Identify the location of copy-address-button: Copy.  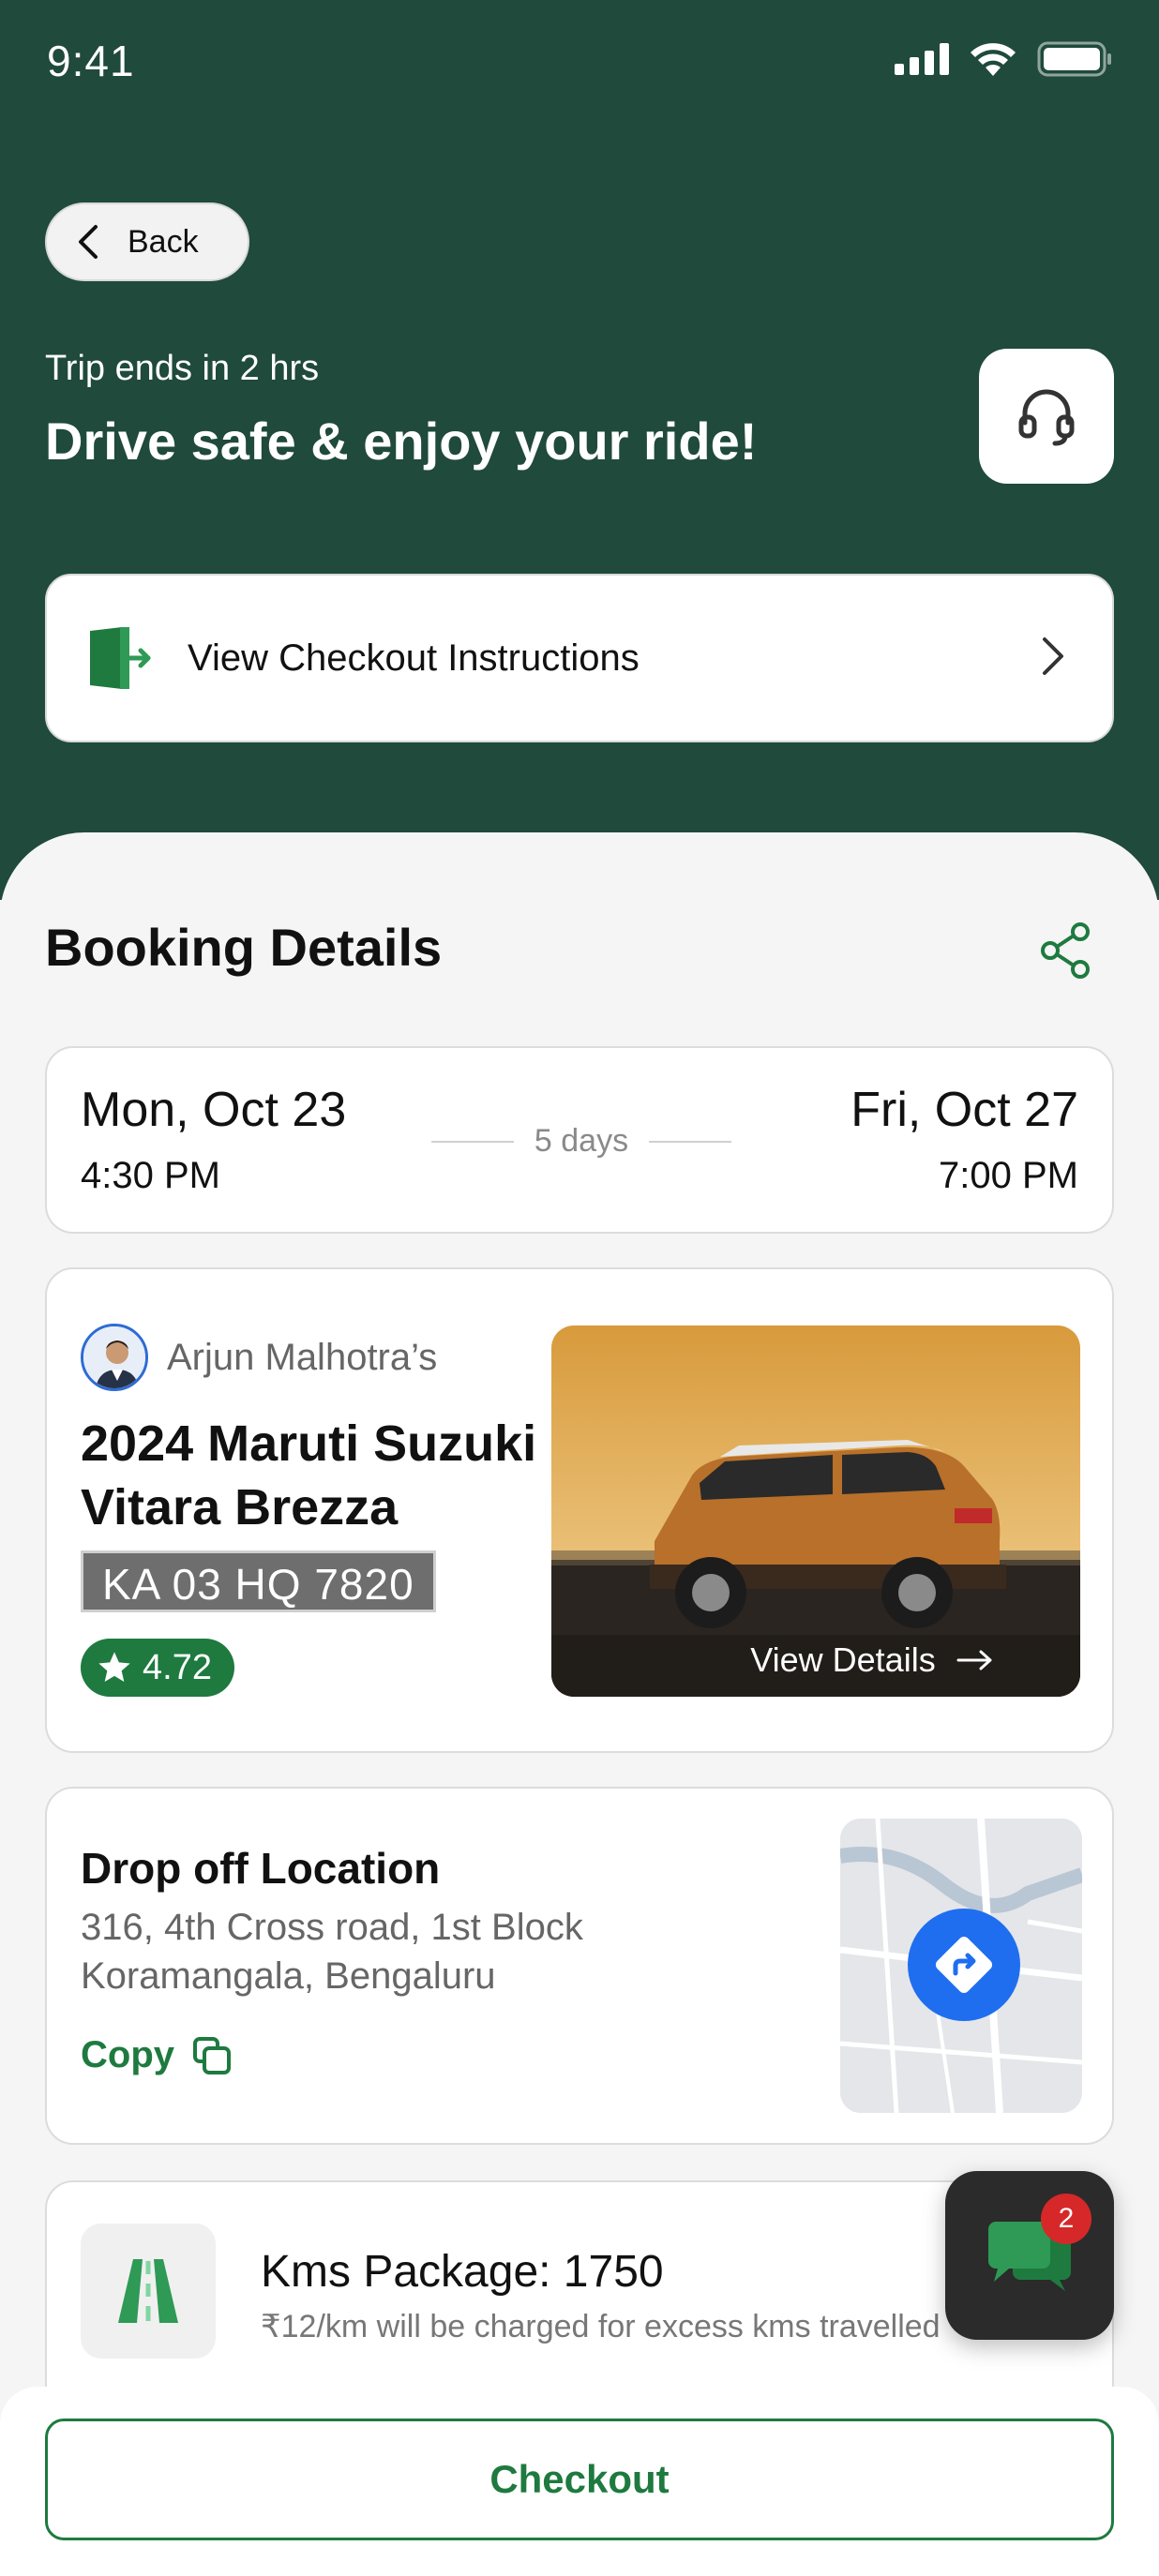
(157, 2055).